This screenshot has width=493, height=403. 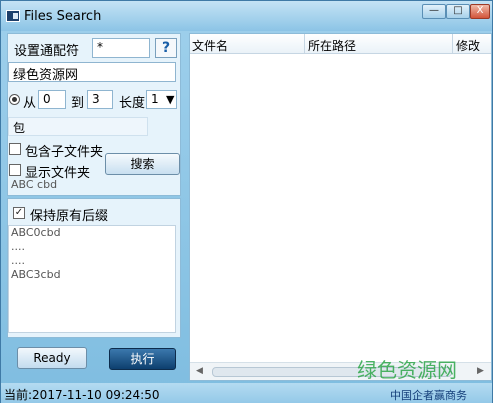 I want to click on title-bar: Files Search — □ X, so click(x=246, y=16).